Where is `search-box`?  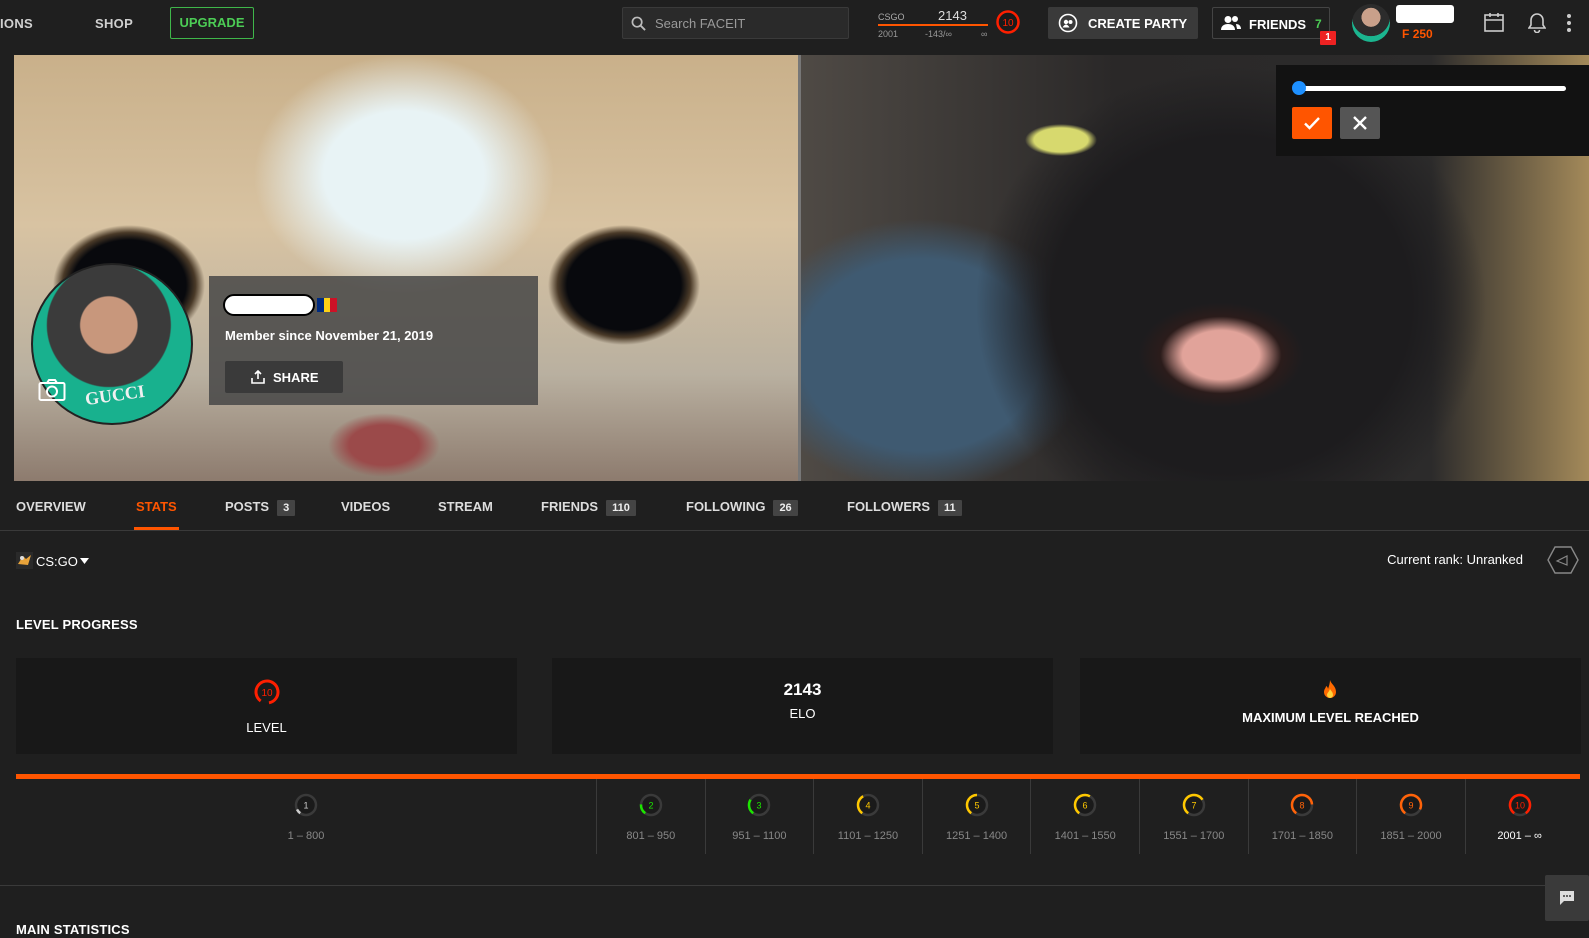 search-box is located at coordinates (735, 23).